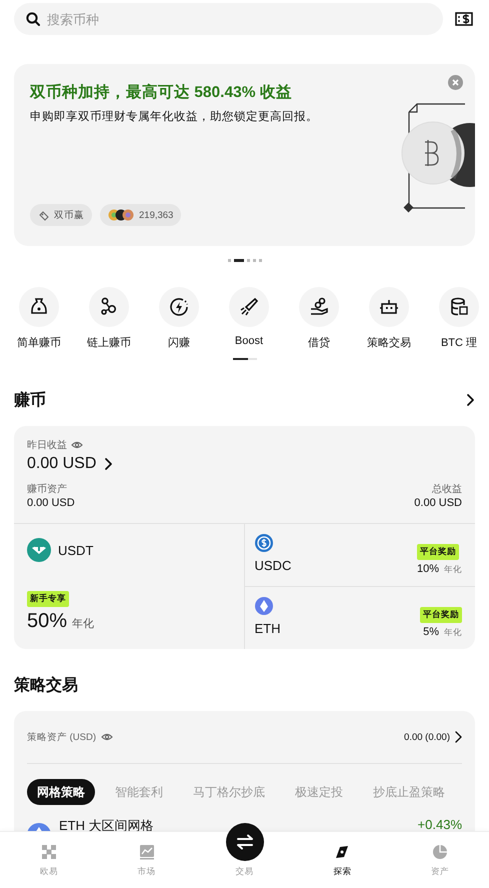 The height and width of the screenshot is (888, 489). What do you see at coordinates (161, 92) in the screenshot?
I see `banner-title: 双币种加持，最高可达 580.43% 收益` at bounding box center [161, 92].